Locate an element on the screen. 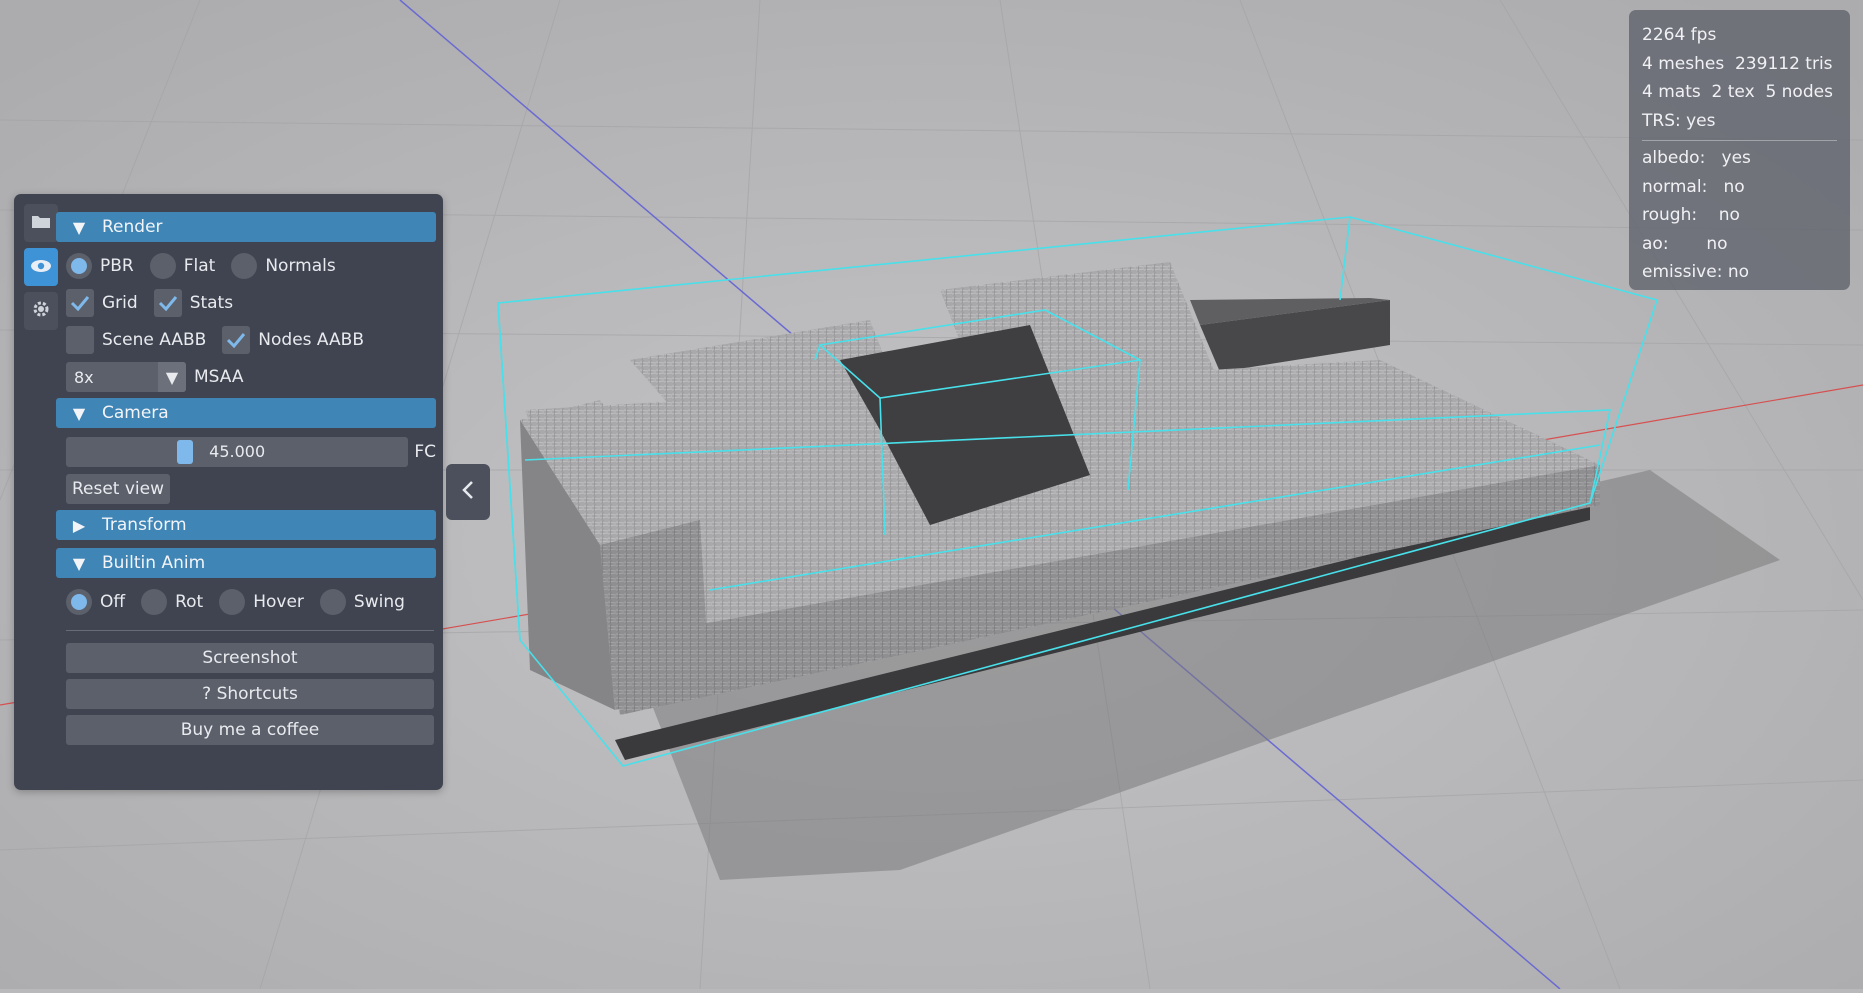 Image resolution: width=1863 pixels, height=993 pixels. render-section-header: ▼ Render is located at coordinates (246, 227).